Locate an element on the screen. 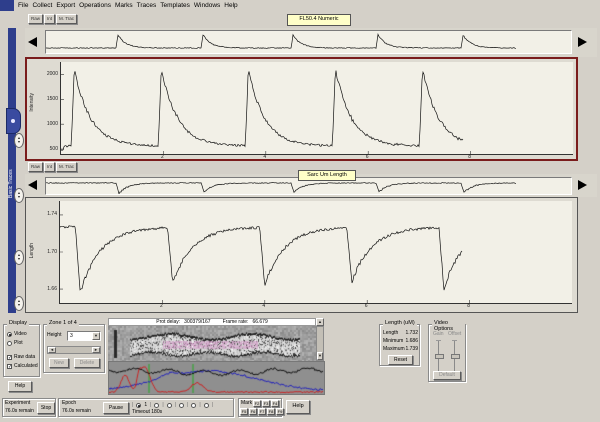 The width and height of the screenshot is (600, 422). tick-label: 2000 is located at coordinates (52, 73).